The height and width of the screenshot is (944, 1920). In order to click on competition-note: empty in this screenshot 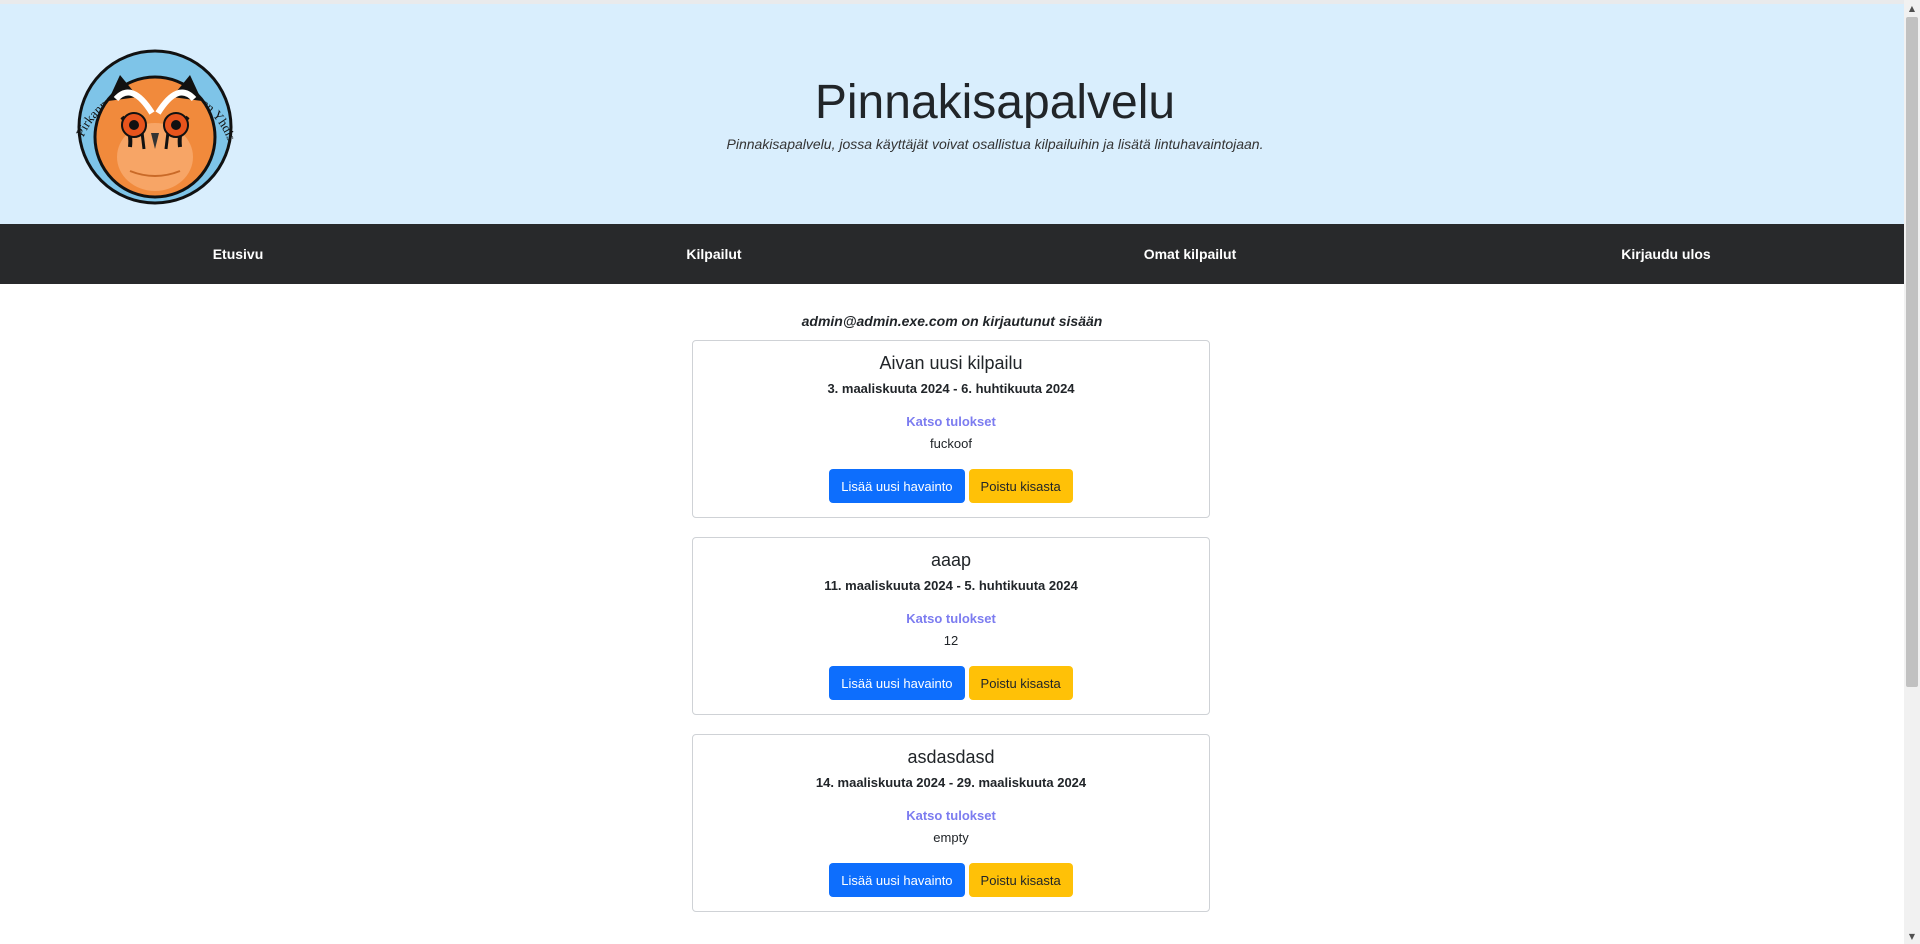, I will do `click(951, 837)`.